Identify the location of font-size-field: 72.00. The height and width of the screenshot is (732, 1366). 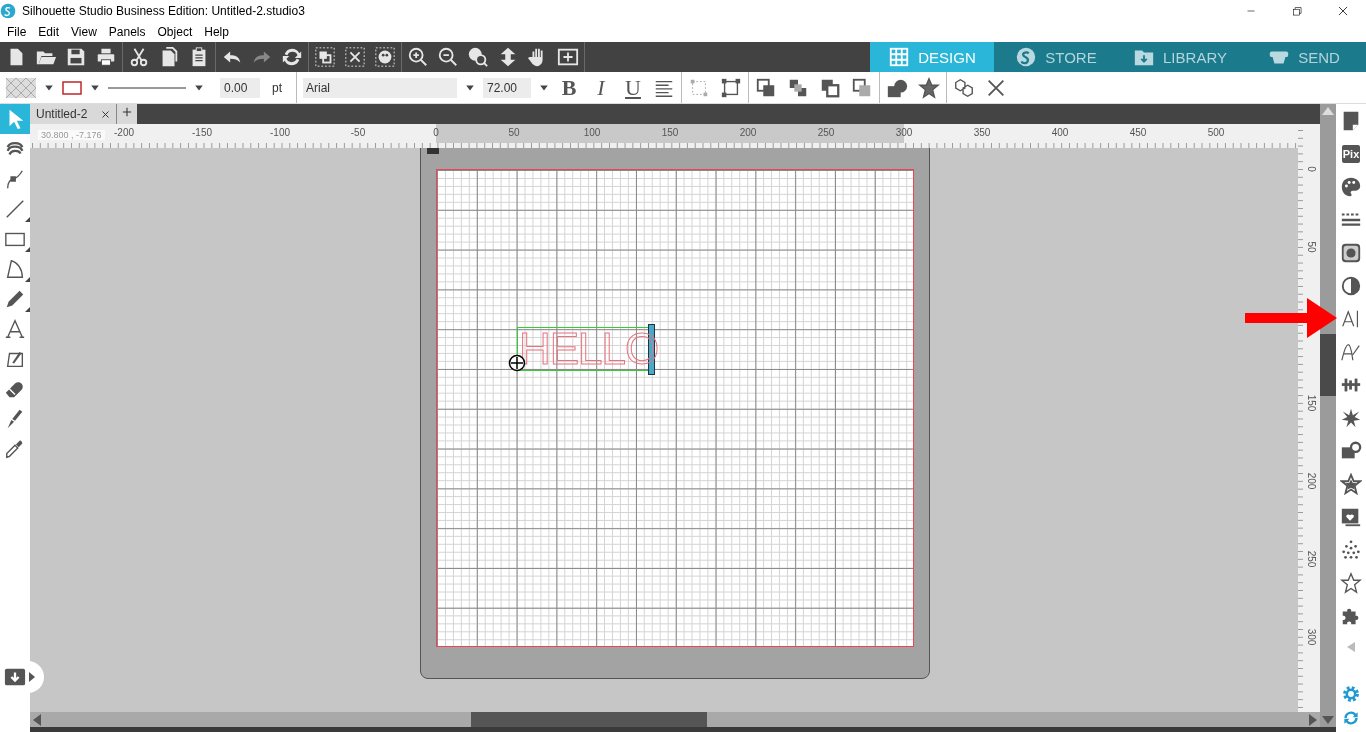
(507, 87).